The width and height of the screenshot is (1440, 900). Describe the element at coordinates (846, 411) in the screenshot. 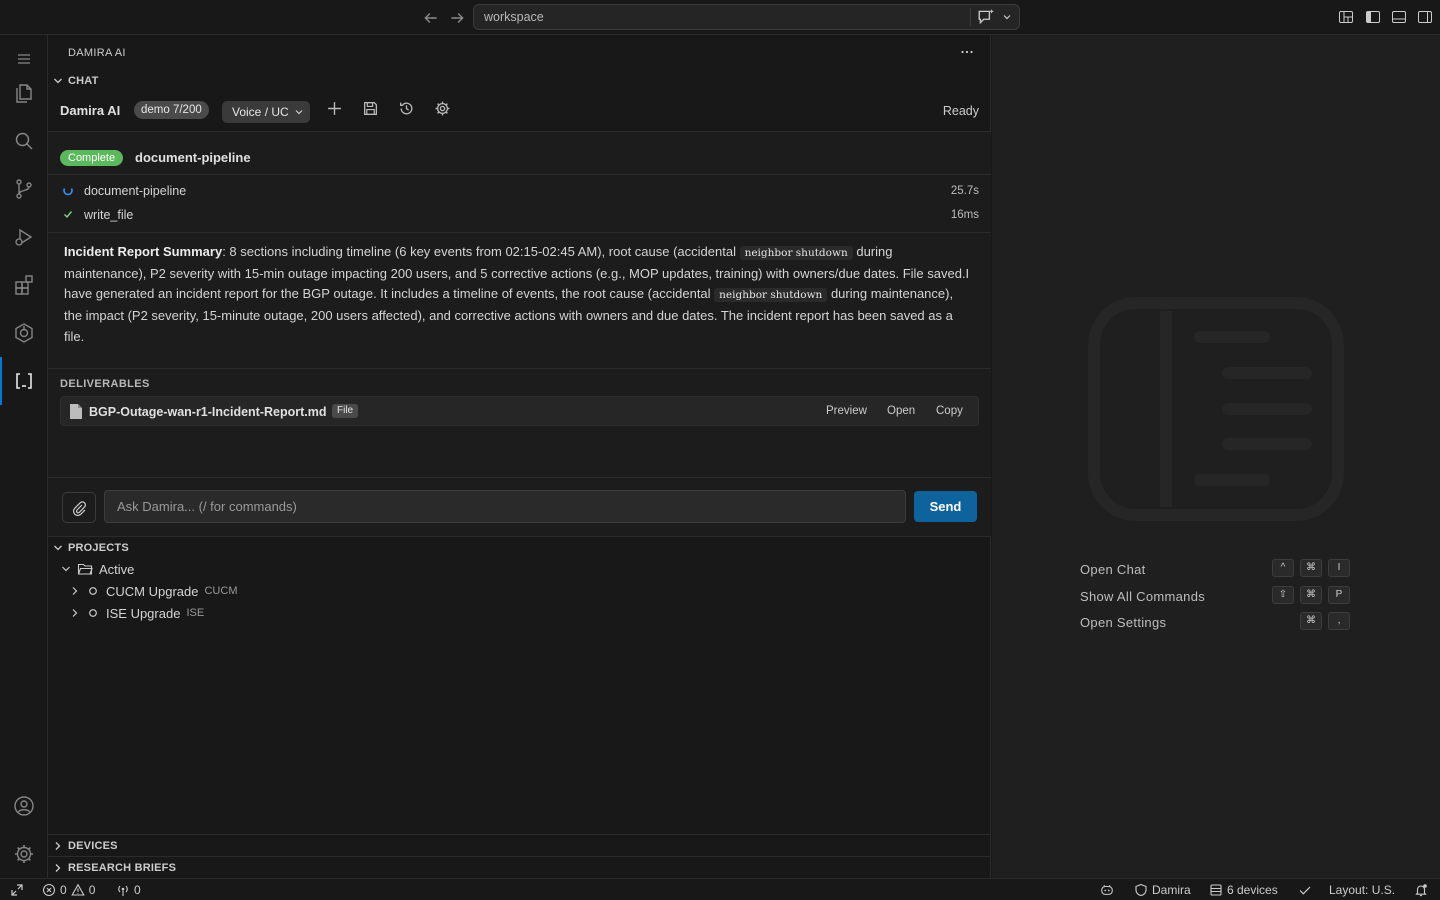

I see `preview-button: Preview` at that location.